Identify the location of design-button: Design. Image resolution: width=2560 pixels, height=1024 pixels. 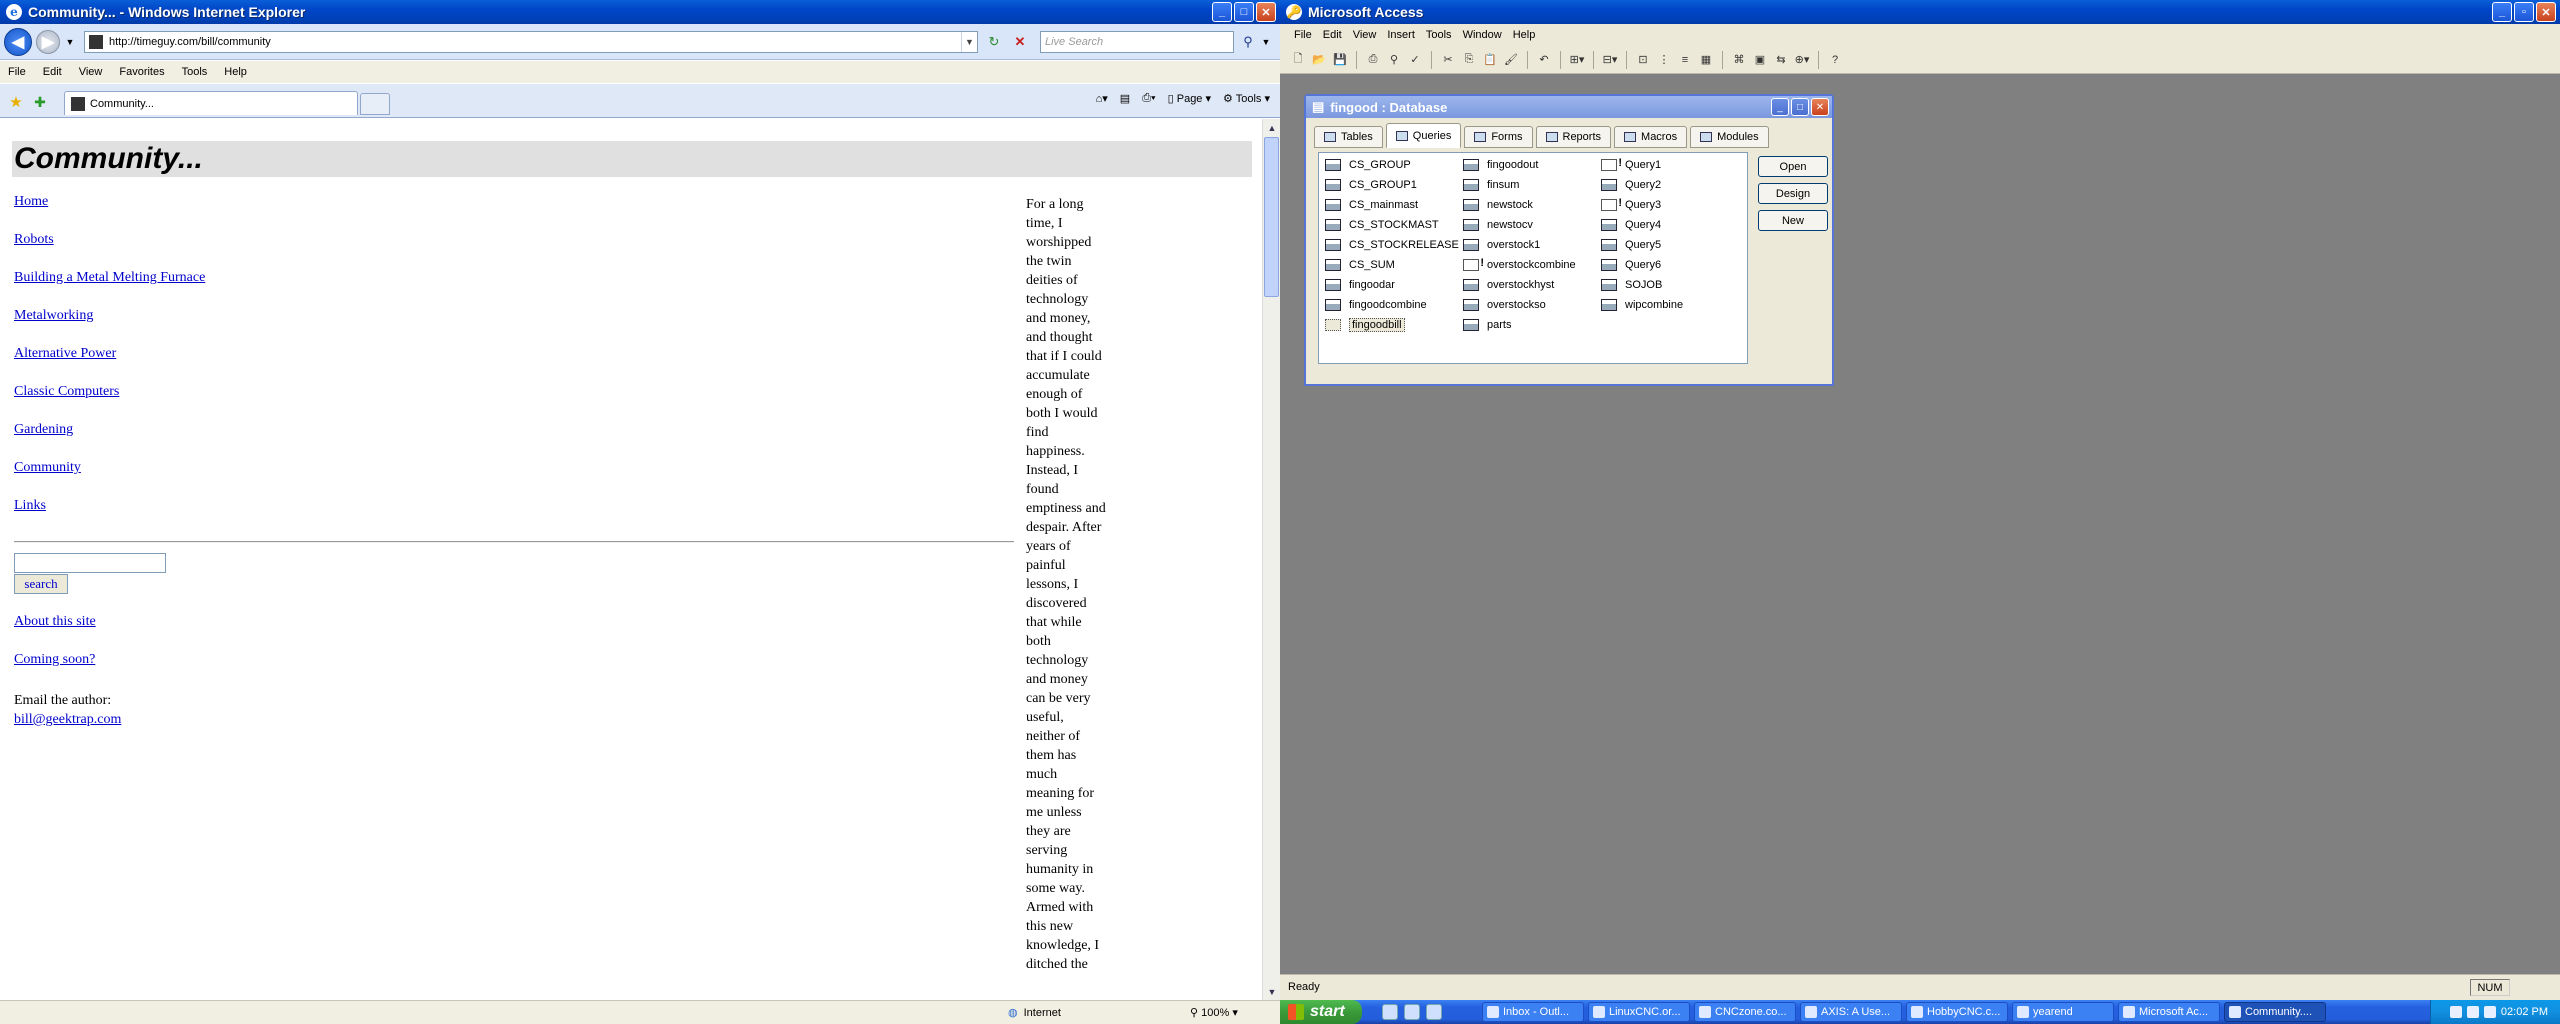
(1793, 193).